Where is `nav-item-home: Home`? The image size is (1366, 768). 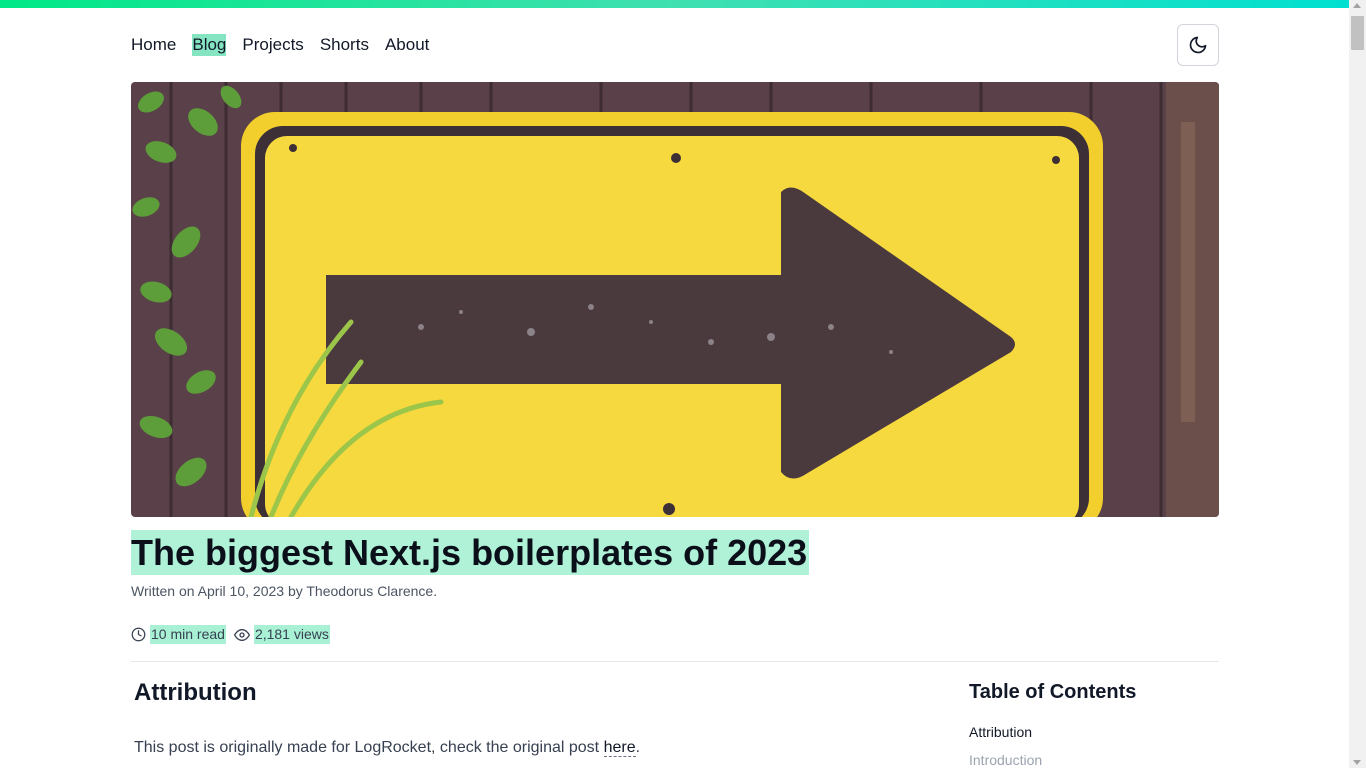
nav-item-home: Home is located at coordinates (153, 45).